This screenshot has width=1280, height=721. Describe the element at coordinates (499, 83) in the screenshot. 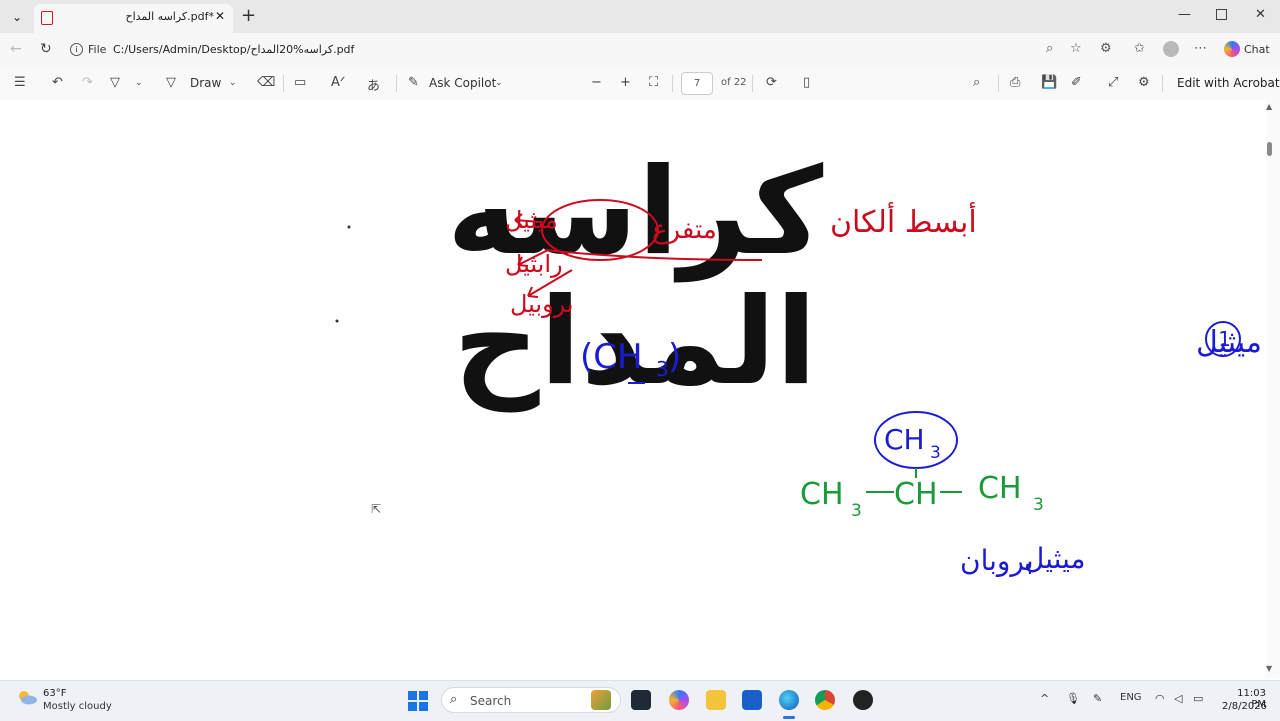

I see `copilot-chevron-icon: ⌄` at that location.